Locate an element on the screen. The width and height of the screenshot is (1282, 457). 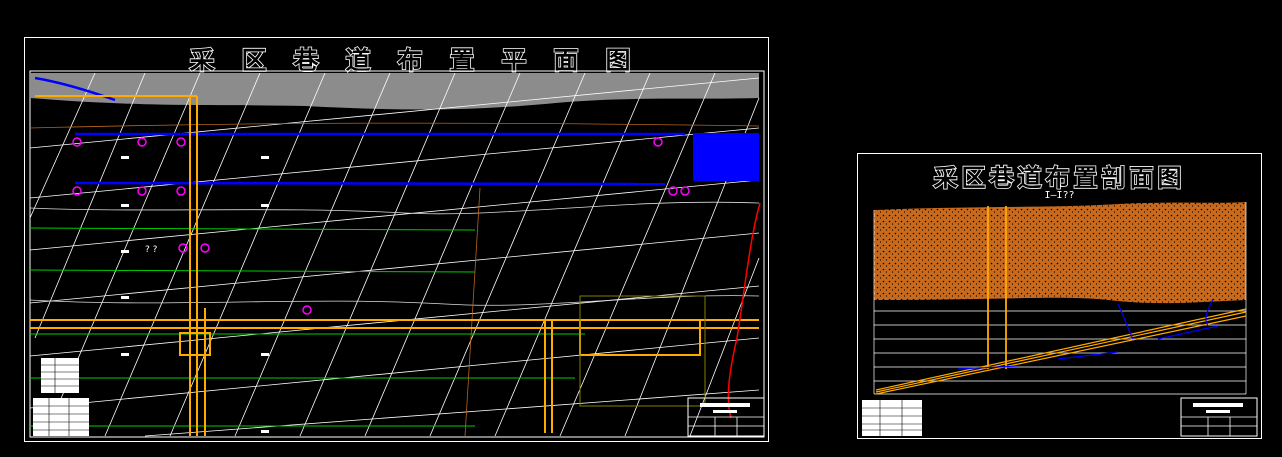
plan-title-block is located at coordinates (726, 417).